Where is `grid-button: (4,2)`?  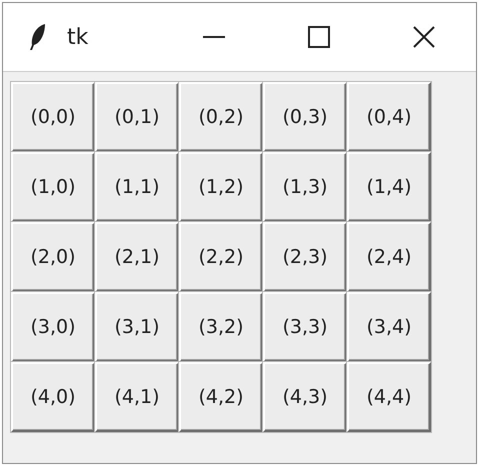
grid-button: (4,2) is located at coordinates (221, 397).